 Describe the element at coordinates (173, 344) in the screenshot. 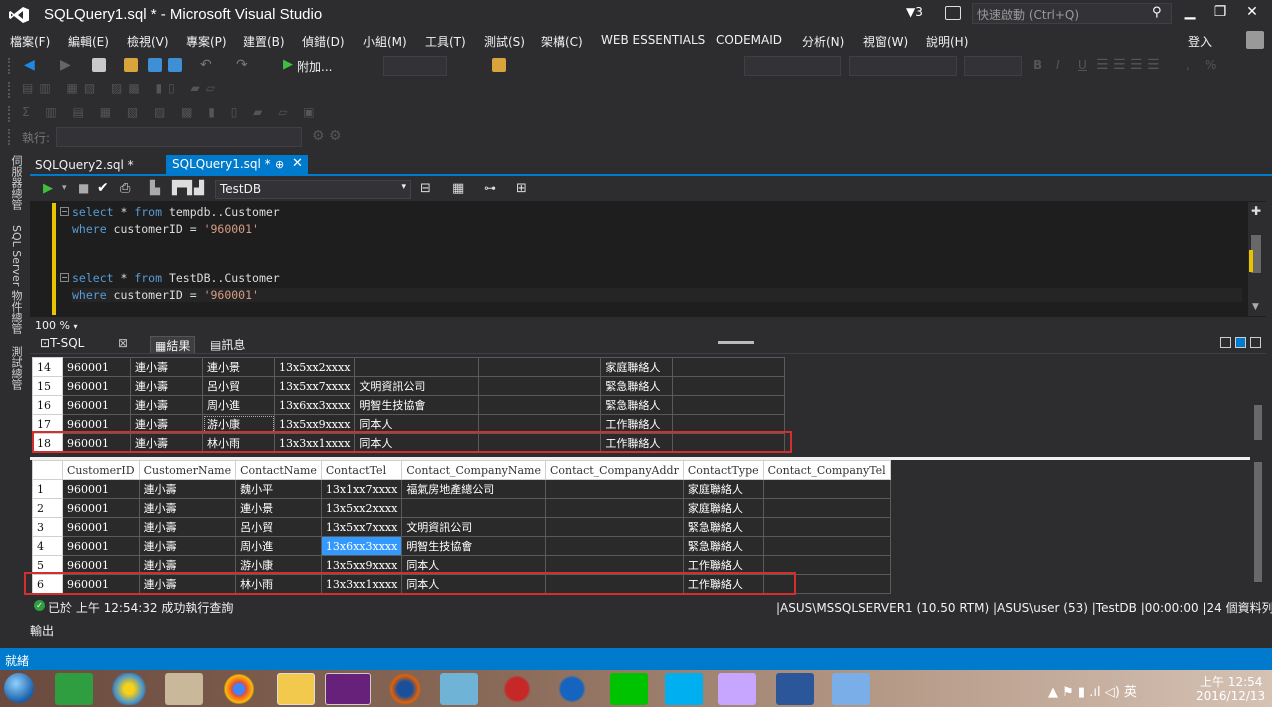

I see `tab-results: ▦結果` at that location.